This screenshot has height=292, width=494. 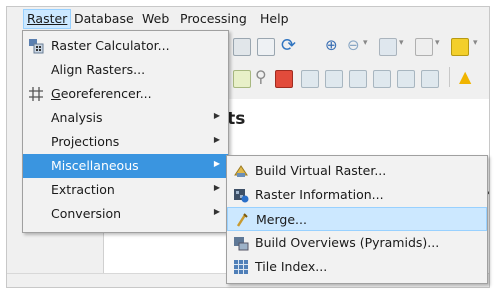 What do you see at coordinates (241, 243) in the screenshot?
I see `overviews-icon` at bounding box center [241, 243].